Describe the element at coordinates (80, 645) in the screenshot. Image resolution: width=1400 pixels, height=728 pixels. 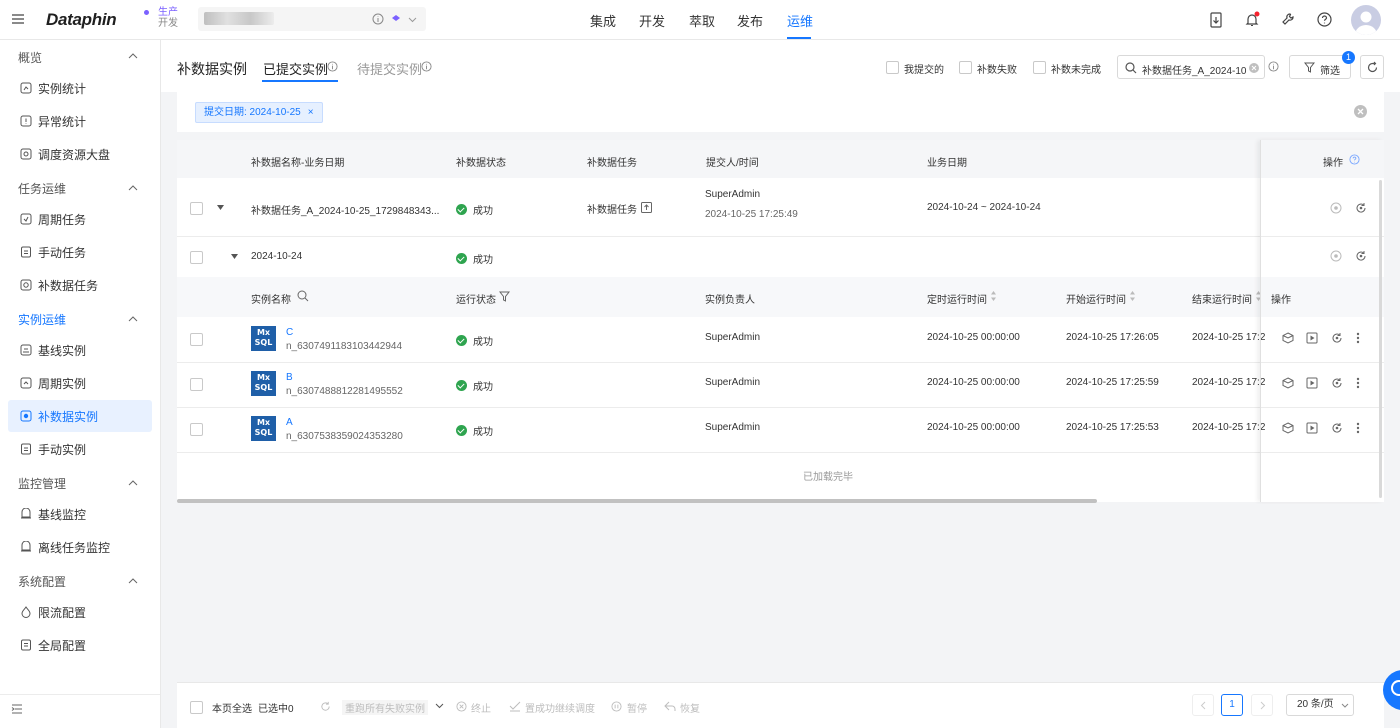
I see `sidebar-item-global-config: 全局配置` at that location.